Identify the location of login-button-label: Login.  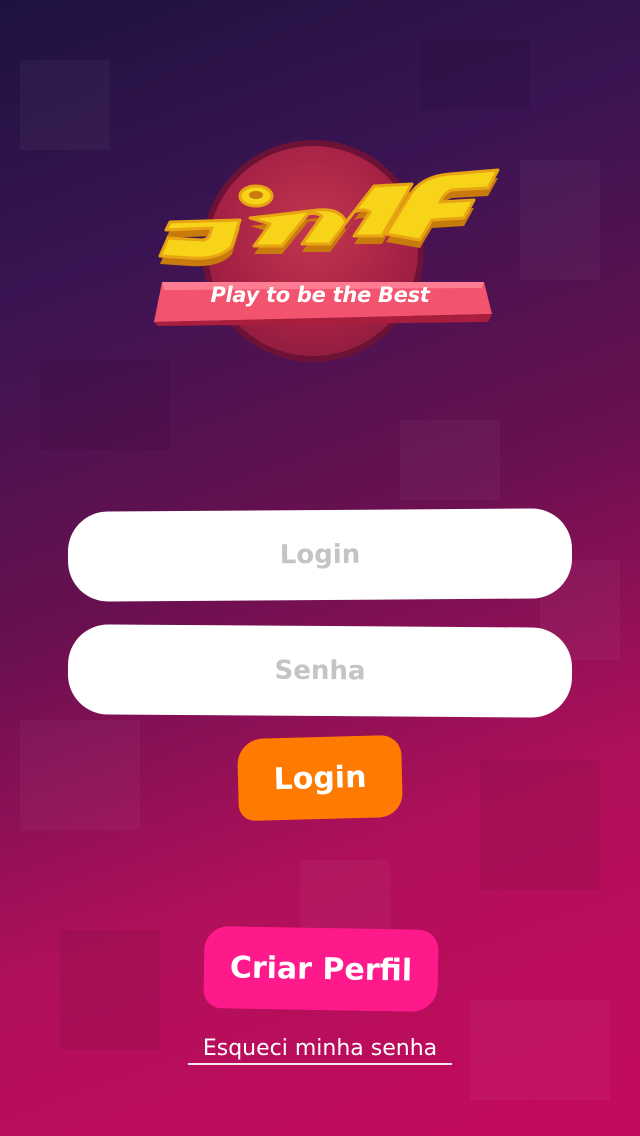
(320, 778).